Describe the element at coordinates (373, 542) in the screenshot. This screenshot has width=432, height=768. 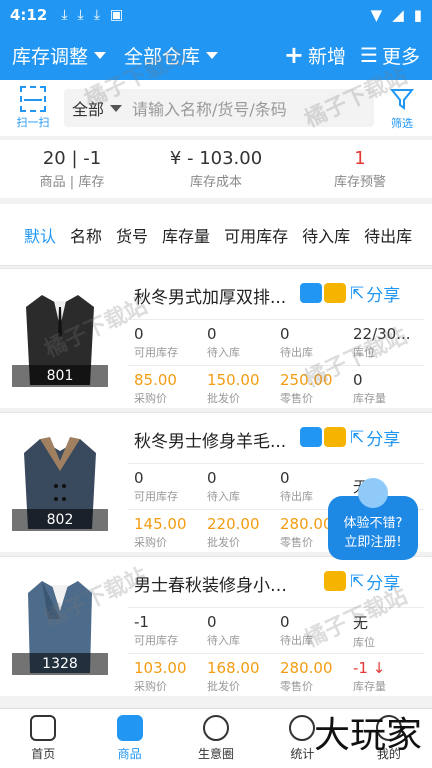
I see `promo-line2: 立即注册!` at that location.